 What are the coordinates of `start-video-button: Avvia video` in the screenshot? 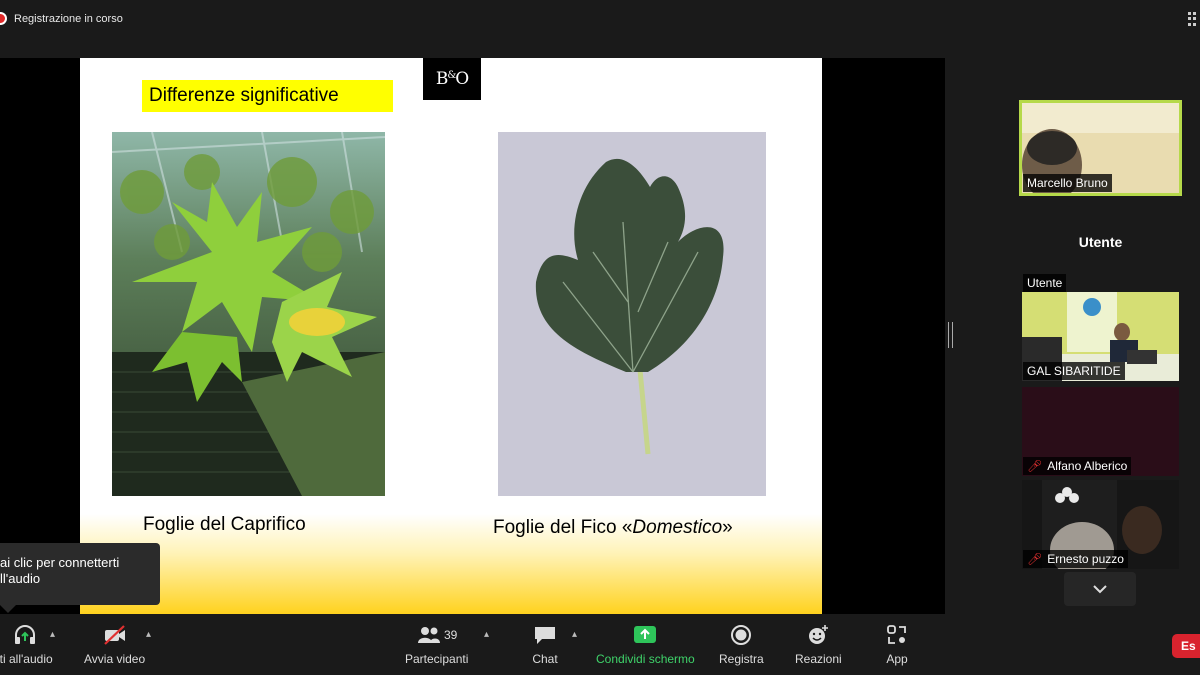 It's located at (114, 644).